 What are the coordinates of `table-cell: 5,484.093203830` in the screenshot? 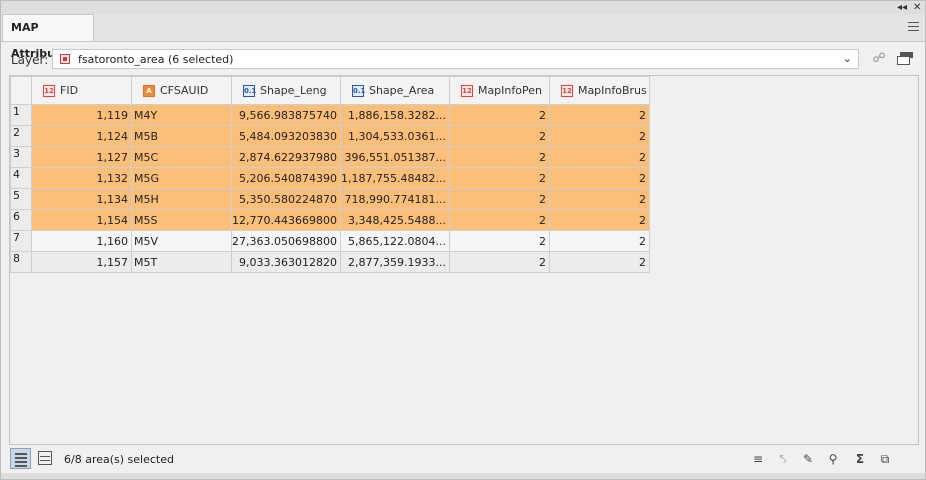 It's located at (286, 136).